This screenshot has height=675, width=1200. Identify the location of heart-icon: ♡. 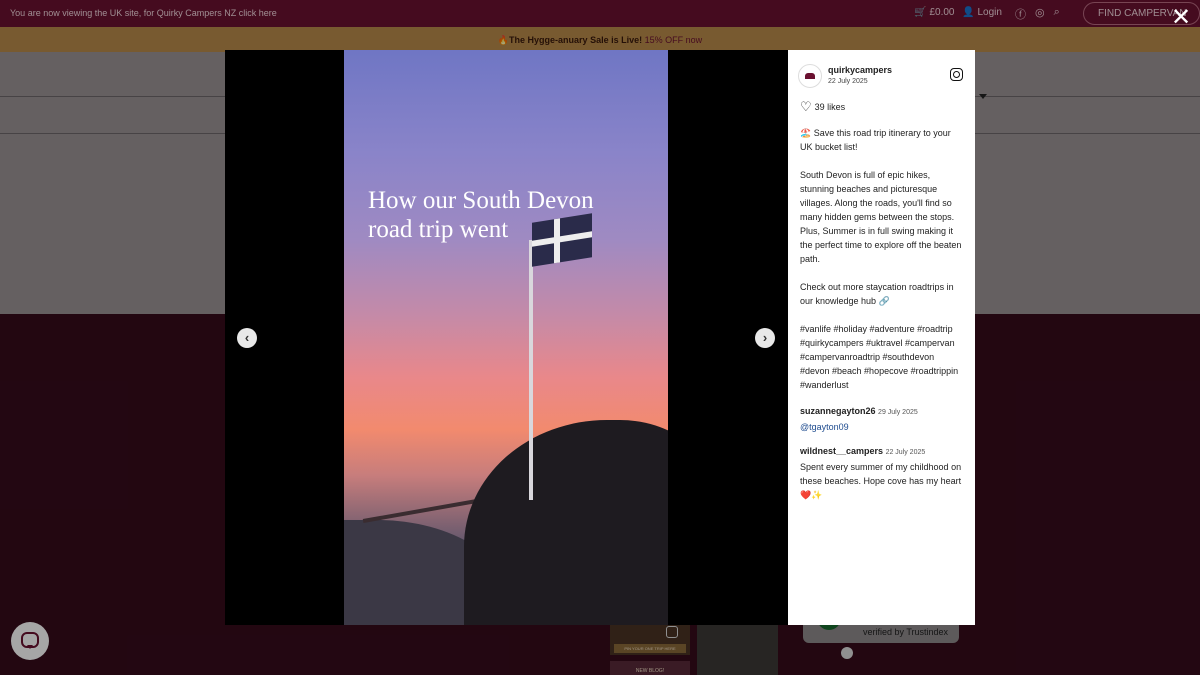
(806, 106).